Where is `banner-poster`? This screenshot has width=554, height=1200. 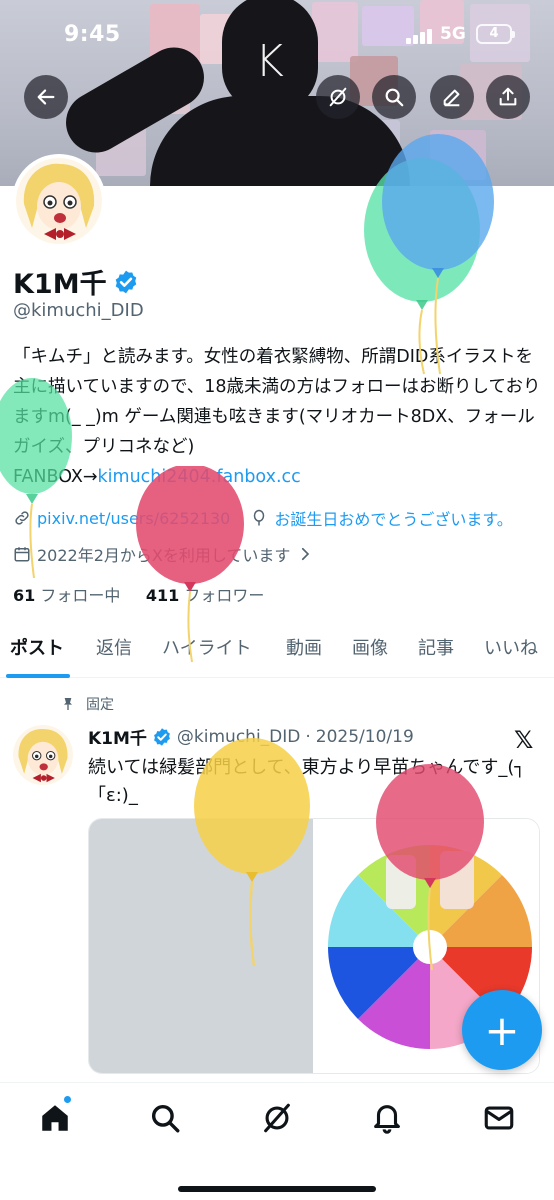 banner-poster is located at coordinates (458, 155).